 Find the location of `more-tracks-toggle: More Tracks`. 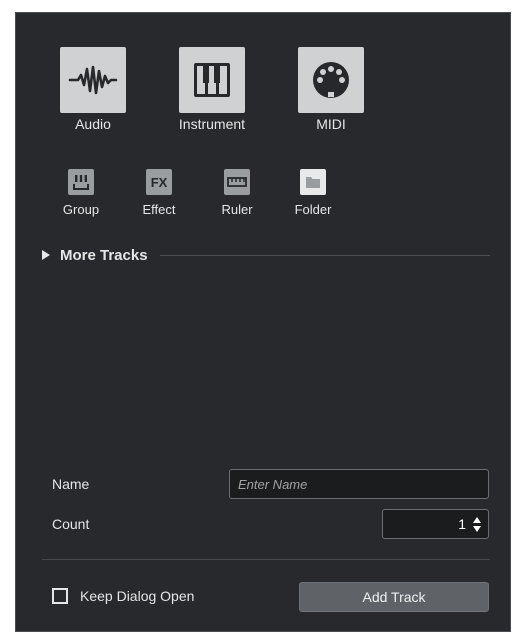

more-tracks-toggle: More Tracks is located at coordinates (266, 255).